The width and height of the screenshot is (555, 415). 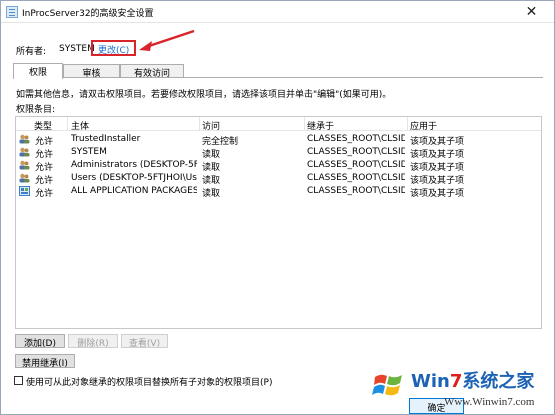 I want to click on owner-value: SYSTEM, so click(x=77, y=49).